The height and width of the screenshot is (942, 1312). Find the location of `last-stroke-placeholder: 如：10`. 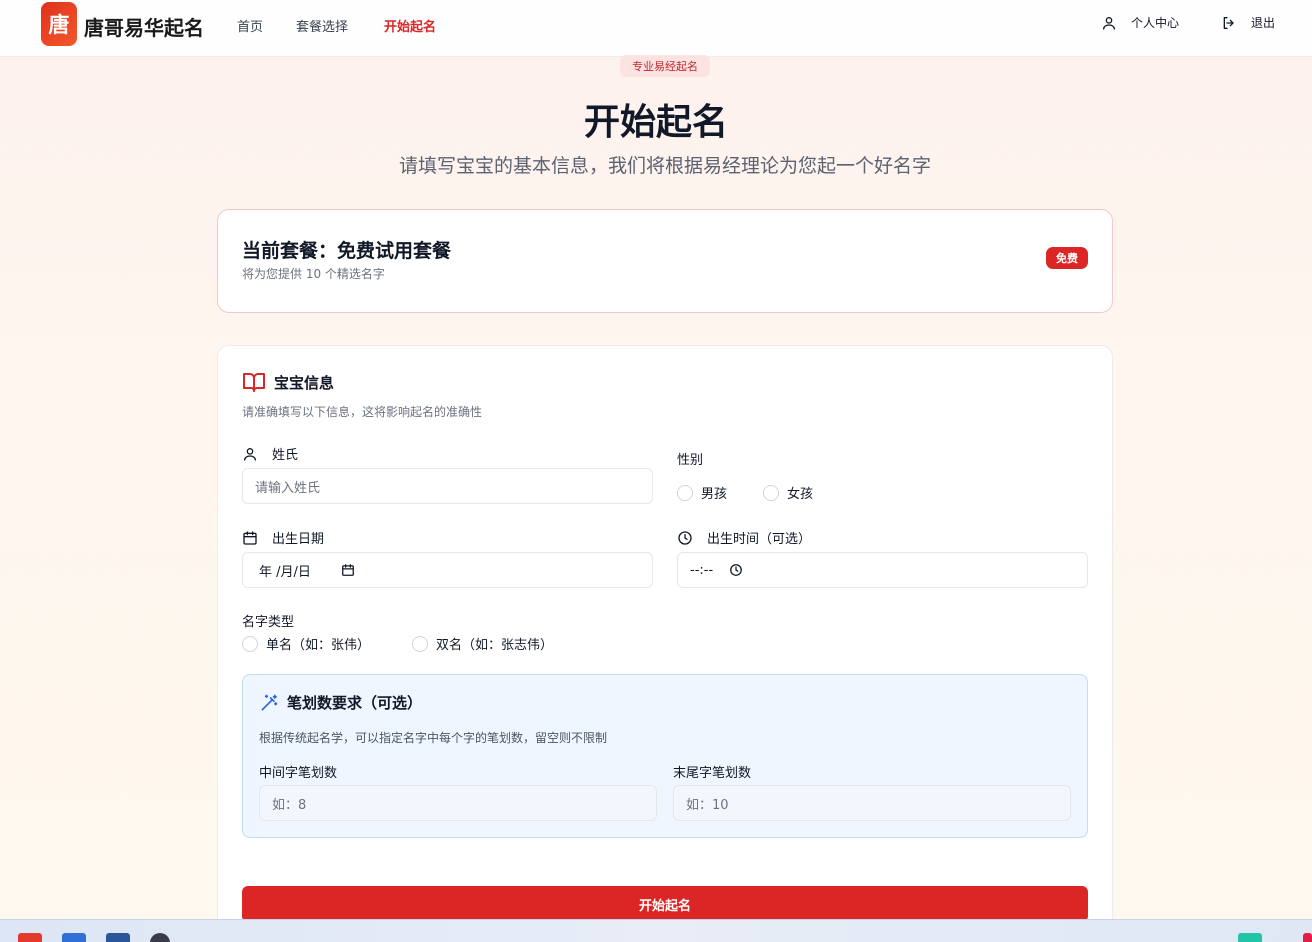

last-stroke-placeholder: 如：10 is located at coordinates (707, 805).